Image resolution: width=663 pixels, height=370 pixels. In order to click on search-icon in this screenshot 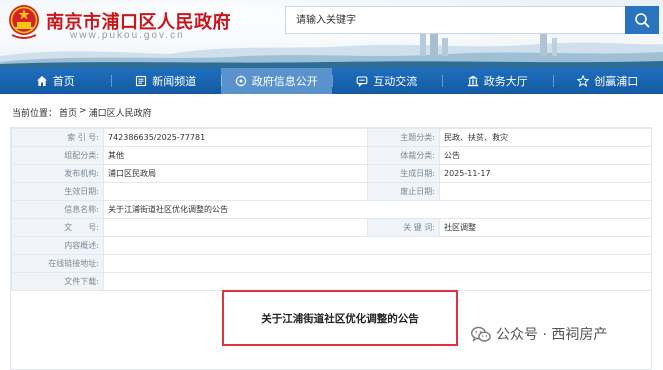, I will do `click(642, 20)`.